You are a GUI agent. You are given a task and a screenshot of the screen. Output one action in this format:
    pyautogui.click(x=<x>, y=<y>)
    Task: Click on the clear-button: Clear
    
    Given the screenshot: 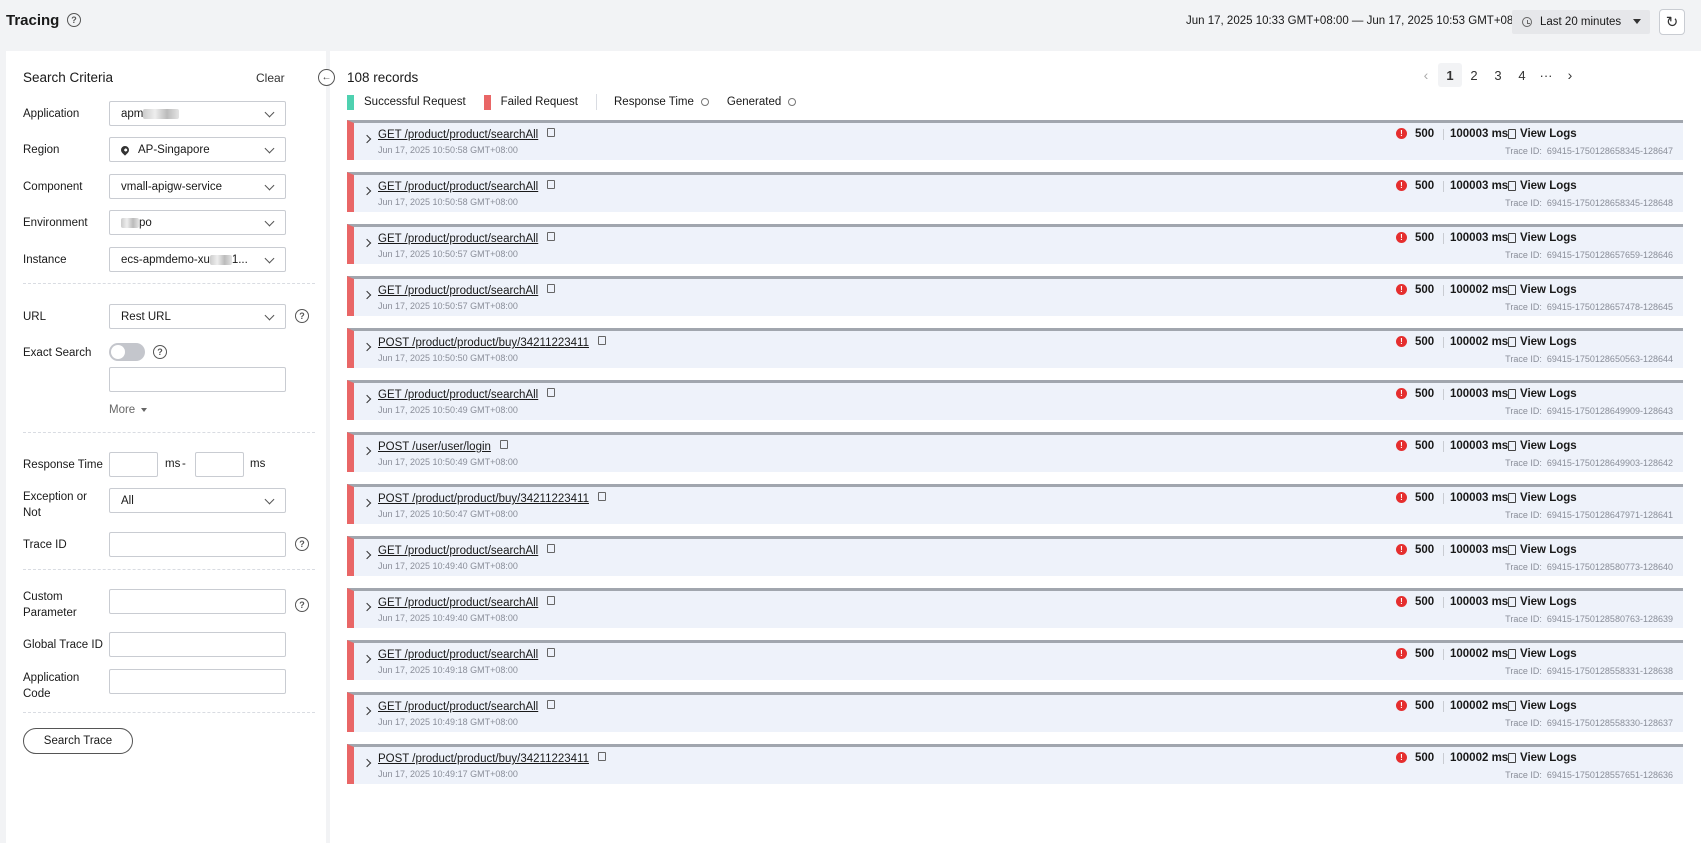 What is the action you would take?
    pyautogui.click(x=270, y=78)
    